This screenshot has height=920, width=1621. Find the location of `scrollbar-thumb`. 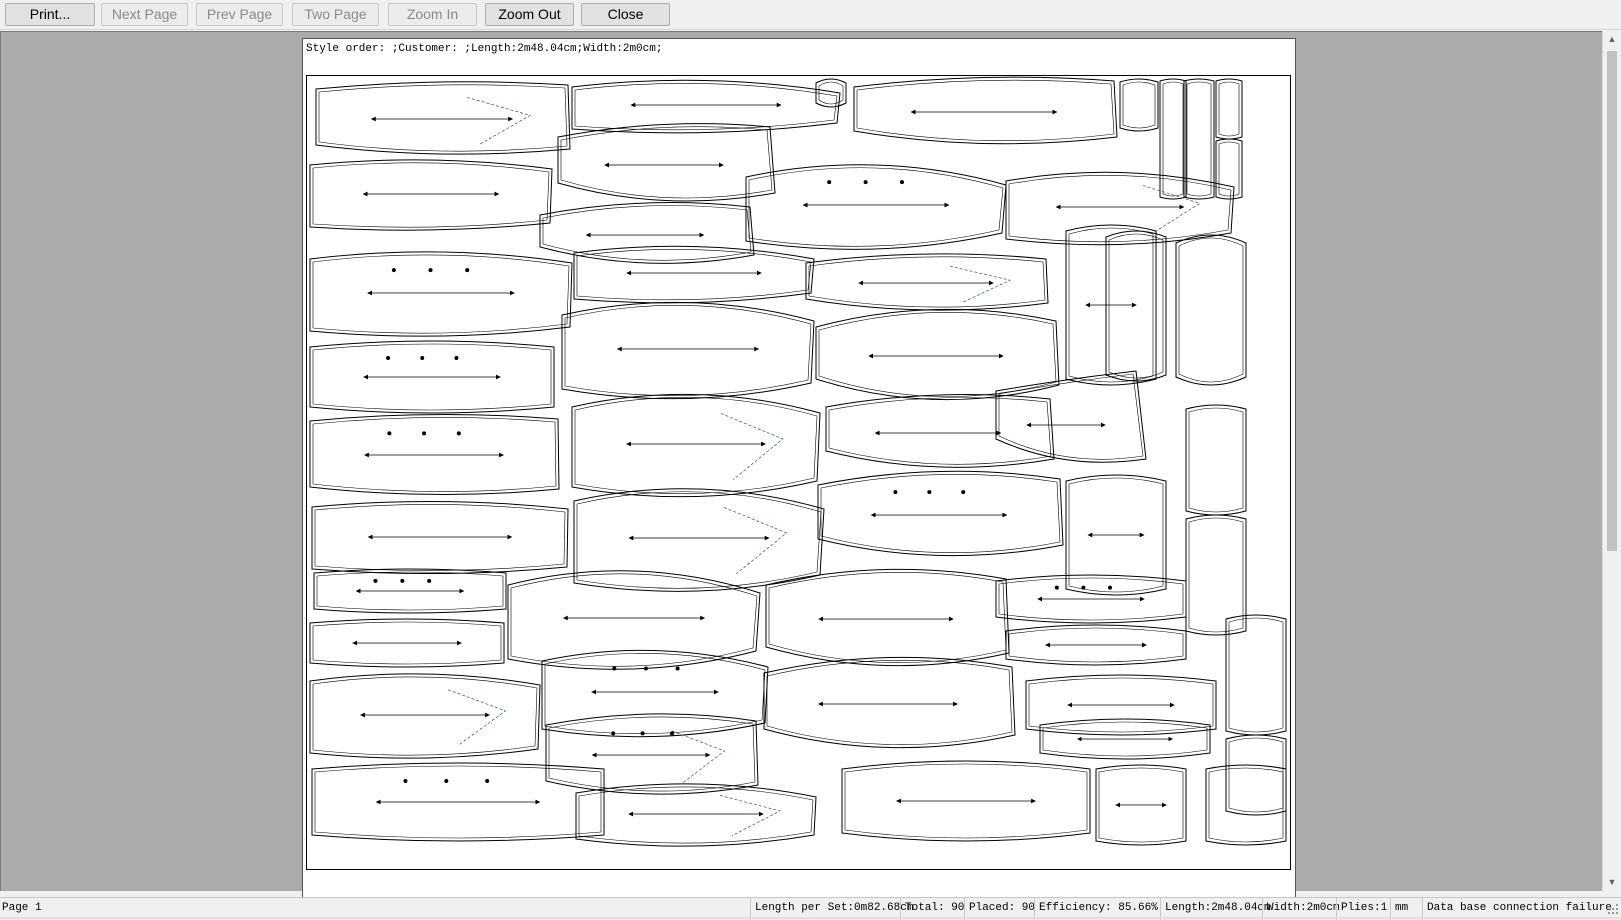

scrollbar-thumb is located at coordinates (1612, 301).